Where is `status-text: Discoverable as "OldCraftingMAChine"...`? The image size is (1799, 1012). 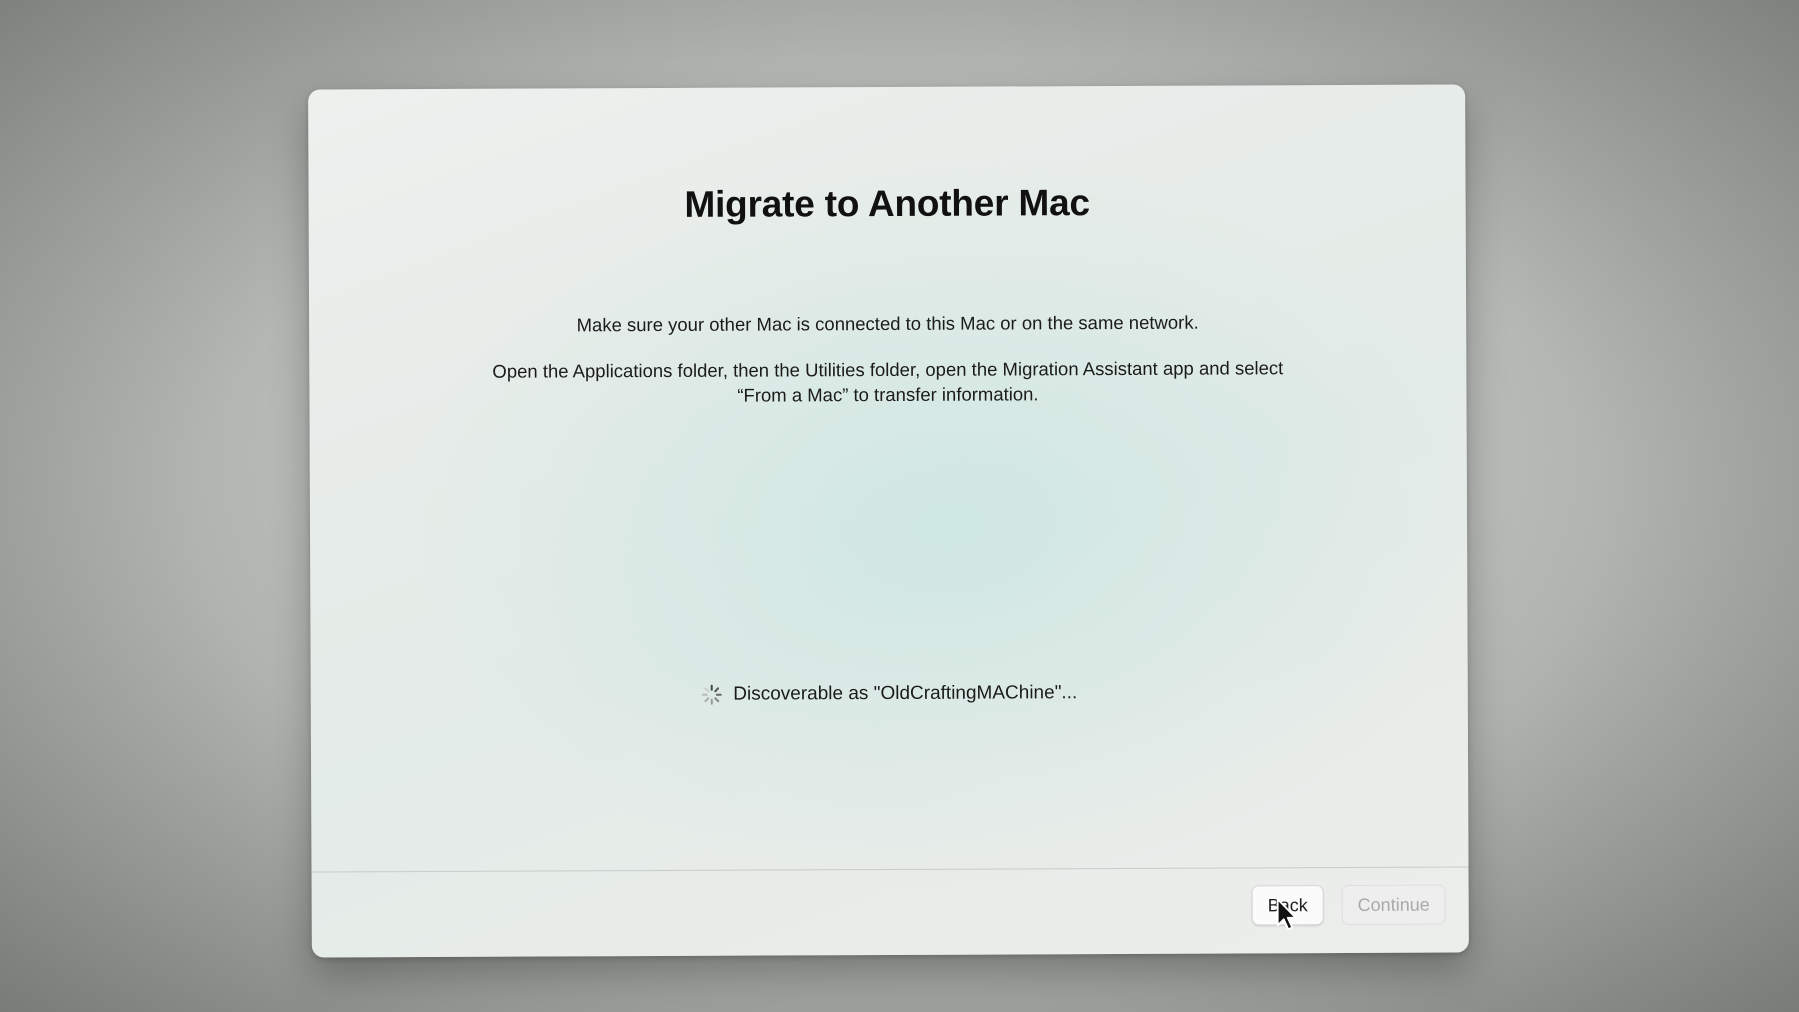
status-text: Discoverable as "OldCraftingMAChine"... is located at coordinates (905, 693).